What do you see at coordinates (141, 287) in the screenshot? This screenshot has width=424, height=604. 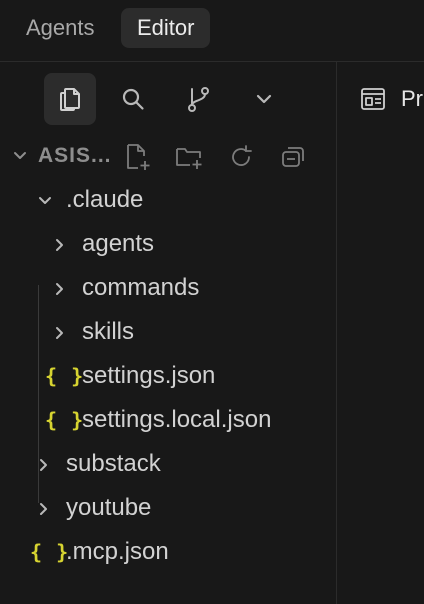 I see `tree-item-label: commands` at bounding box center [141, 287].